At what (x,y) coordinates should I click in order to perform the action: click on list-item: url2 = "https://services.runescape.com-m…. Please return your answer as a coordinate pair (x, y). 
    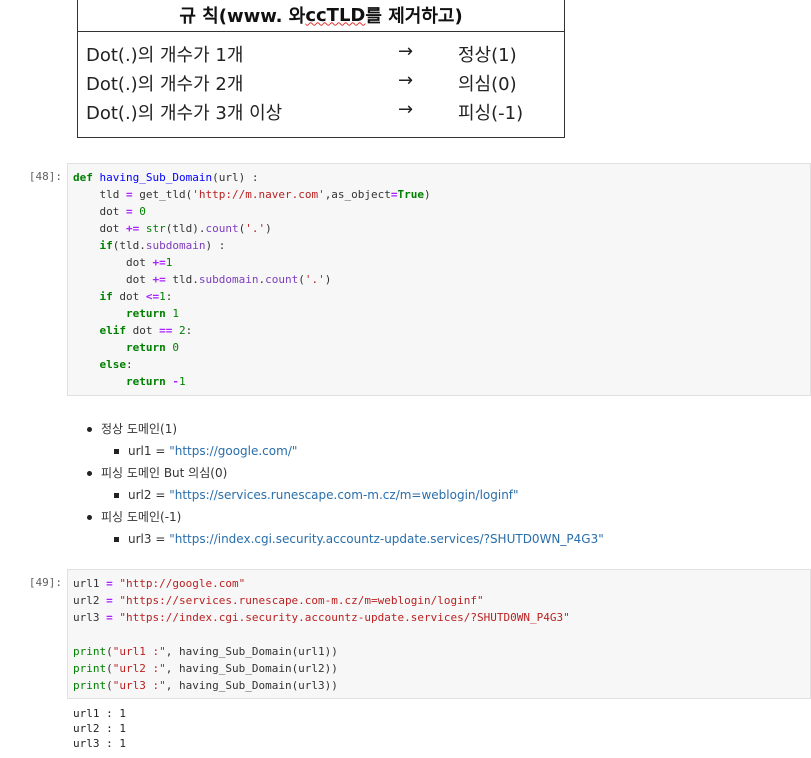
    Looking at the image, I should click on (345, 495).